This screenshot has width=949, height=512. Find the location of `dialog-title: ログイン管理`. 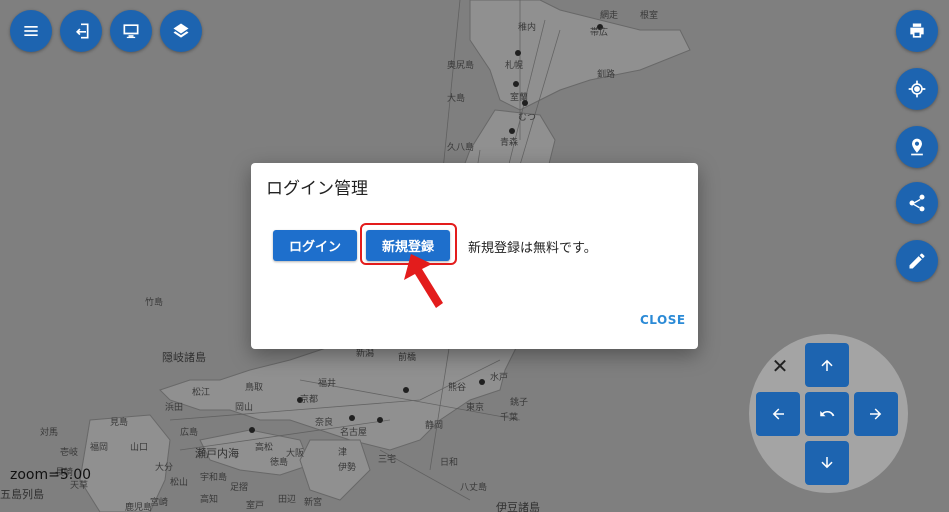

dialog-title: ログイン管理 is located at coordinates (317, 189).